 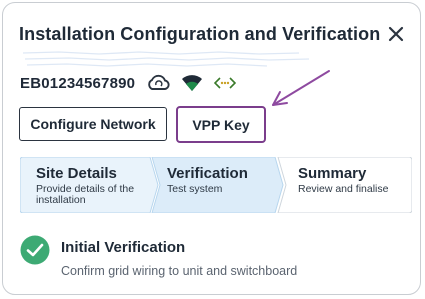 What do you see at coordinates (93, 124) in the screenshot?
I see `configure-network-button: Configure Network` at bounding box center [93, 124].